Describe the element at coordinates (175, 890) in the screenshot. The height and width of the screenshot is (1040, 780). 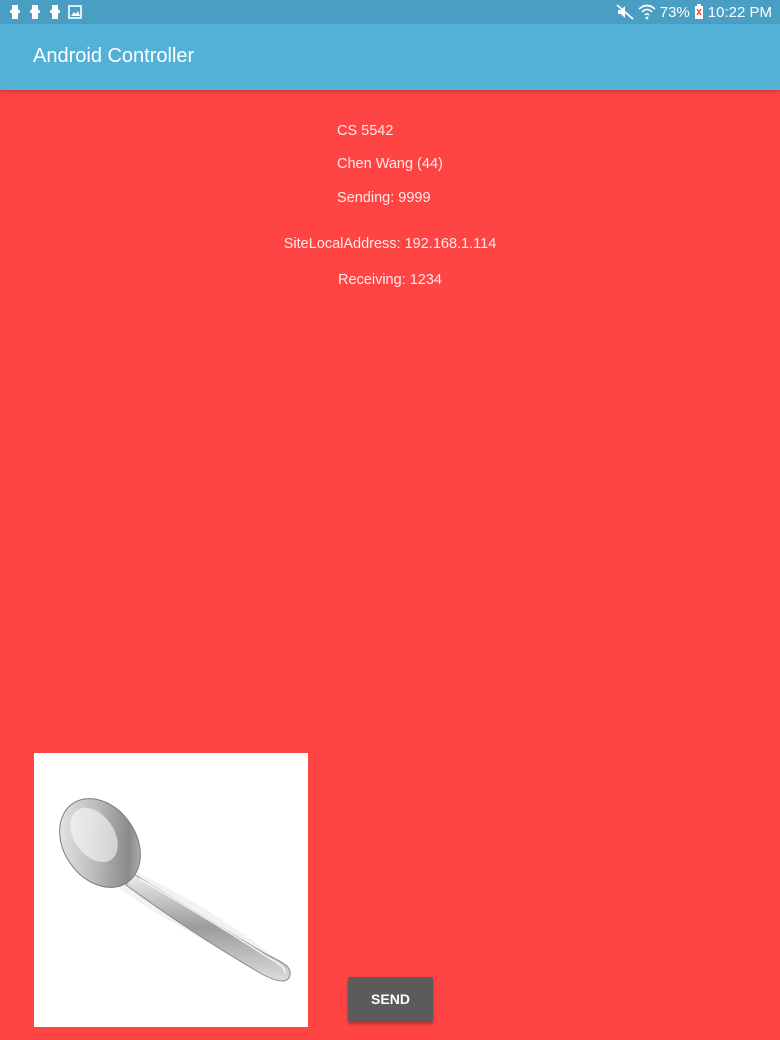
I see `spoon-icon` at that location.